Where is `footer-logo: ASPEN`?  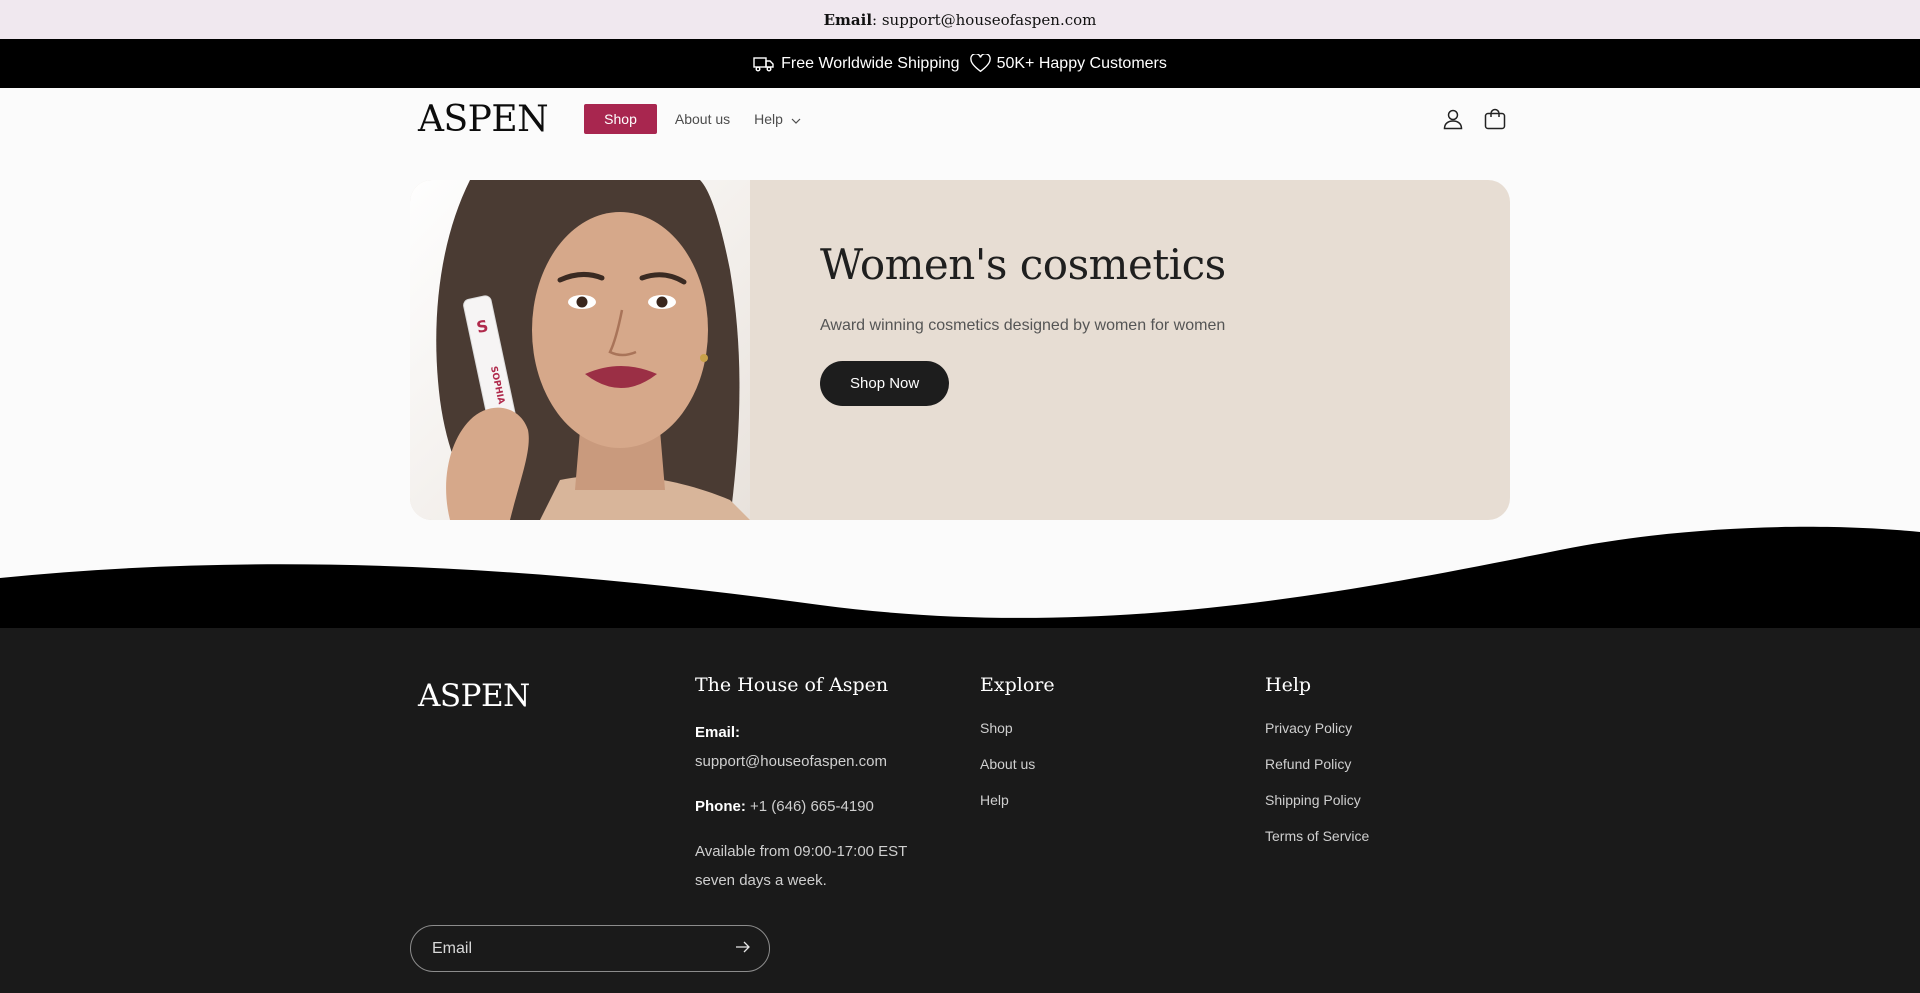
footer-logo: ASPEN is located at coordinates (474, 696).